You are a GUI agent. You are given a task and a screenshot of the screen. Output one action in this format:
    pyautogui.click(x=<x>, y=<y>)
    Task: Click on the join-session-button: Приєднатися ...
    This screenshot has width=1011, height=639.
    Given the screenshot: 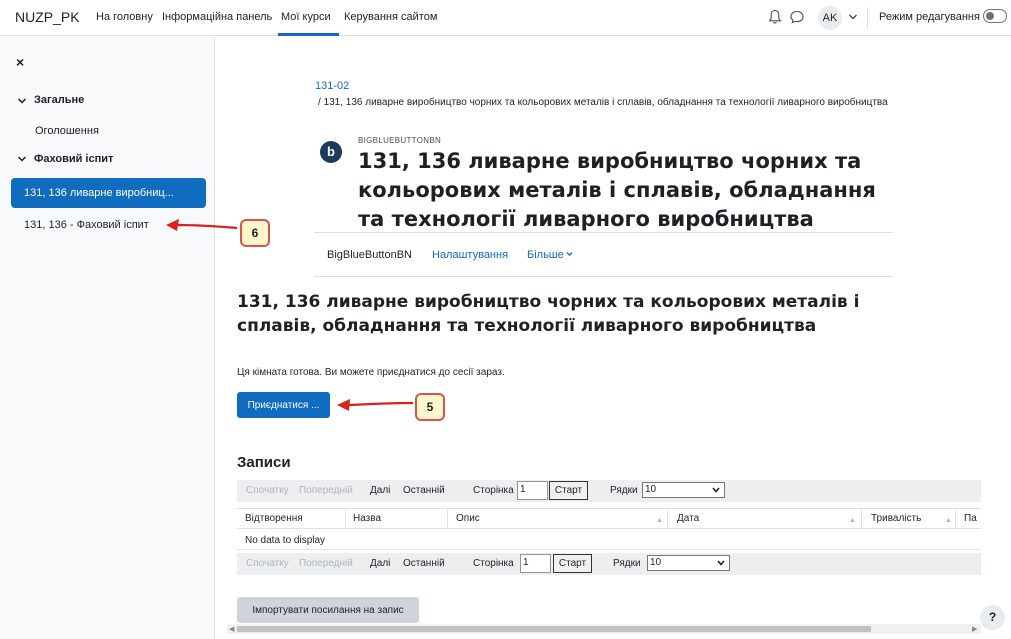 What is the action you would take?
    pyautogui.click(x=283, y=405)
    